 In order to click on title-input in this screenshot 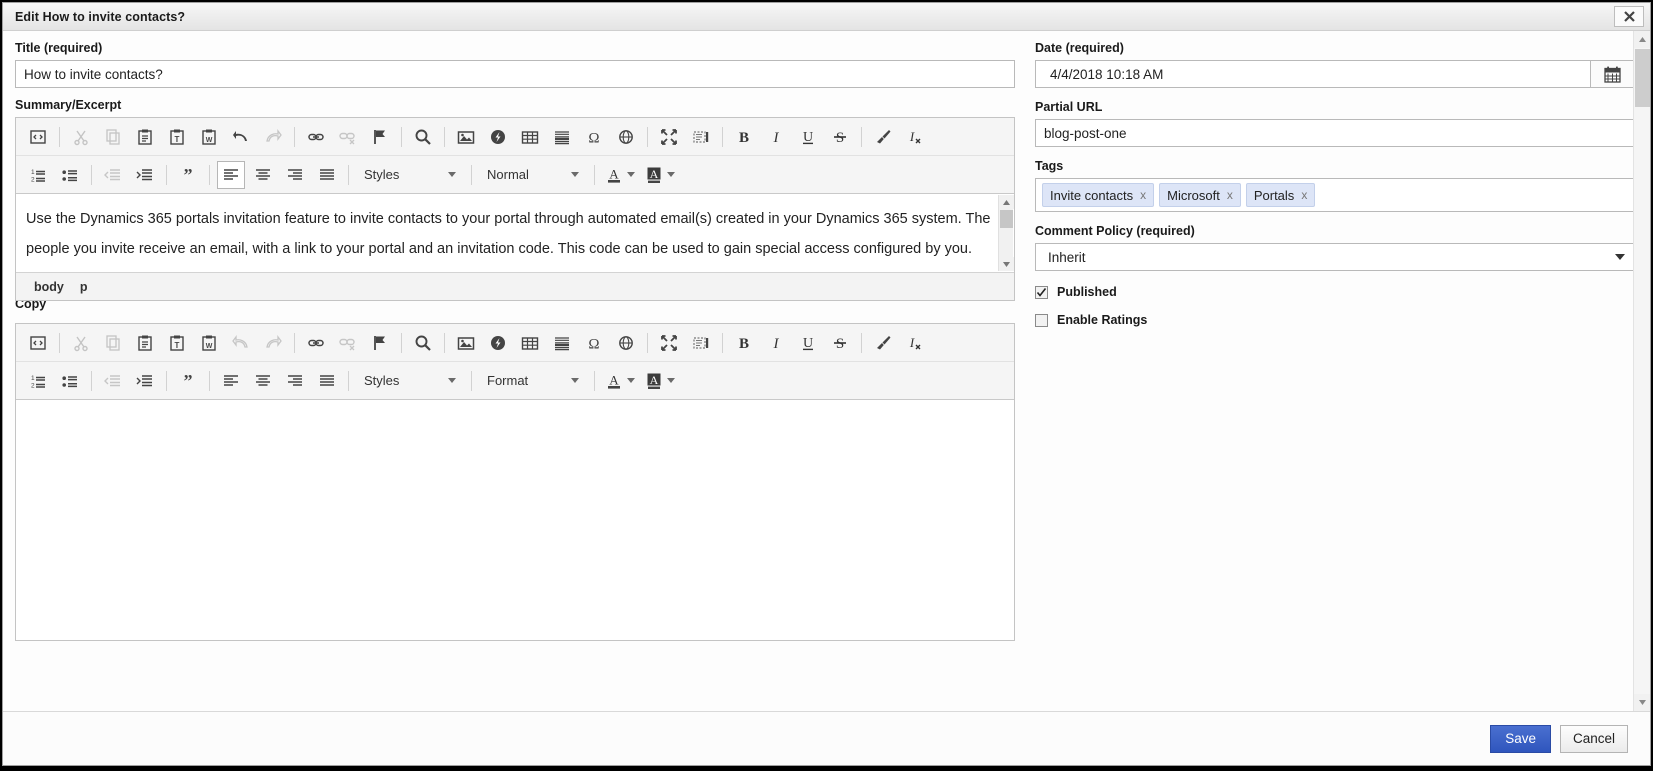, I will do `click(515, 74)`.